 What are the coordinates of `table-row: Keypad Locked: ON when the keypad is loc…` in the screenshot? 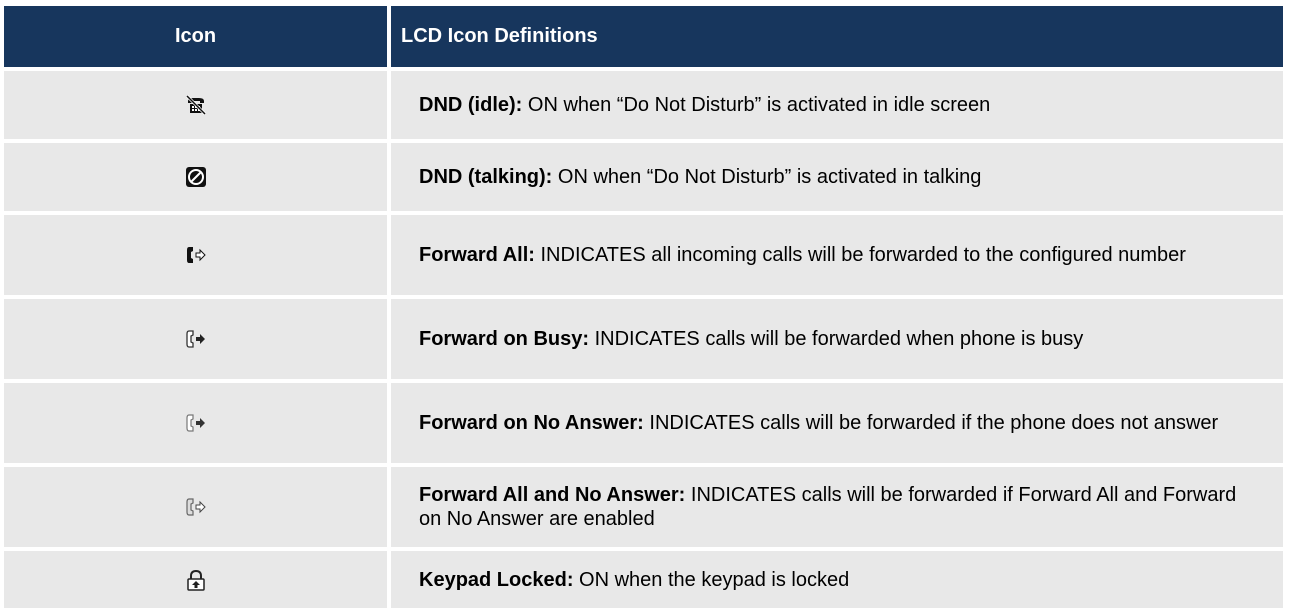 It's located at (643, 579).